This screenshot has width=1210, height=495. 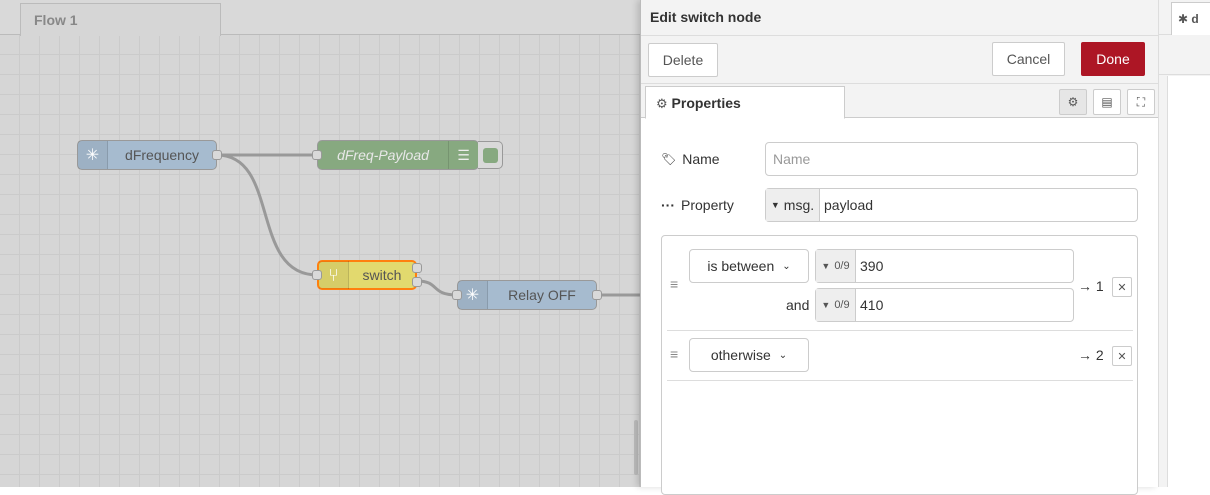 I want to click on value1: 390, so click(x=872, y=266).